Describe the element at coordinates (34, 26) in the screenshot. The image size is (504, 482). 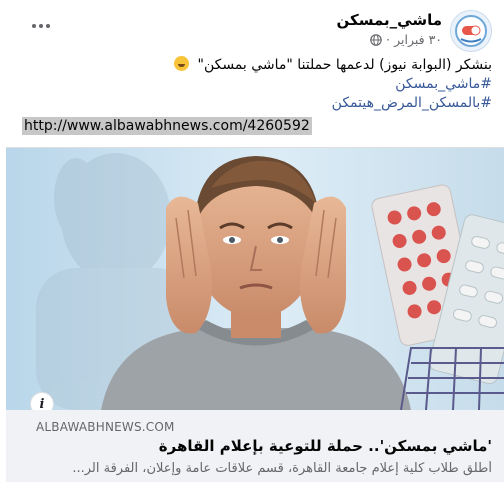
I see `more-options-icon` at that location.